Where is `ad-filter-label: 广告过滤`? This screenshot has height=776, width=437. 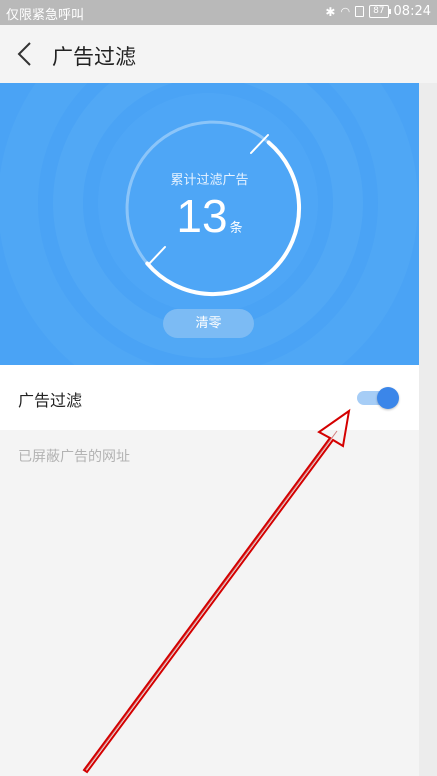
ad-filter-label: 广告过滤 is located at coordinates (50, 400).